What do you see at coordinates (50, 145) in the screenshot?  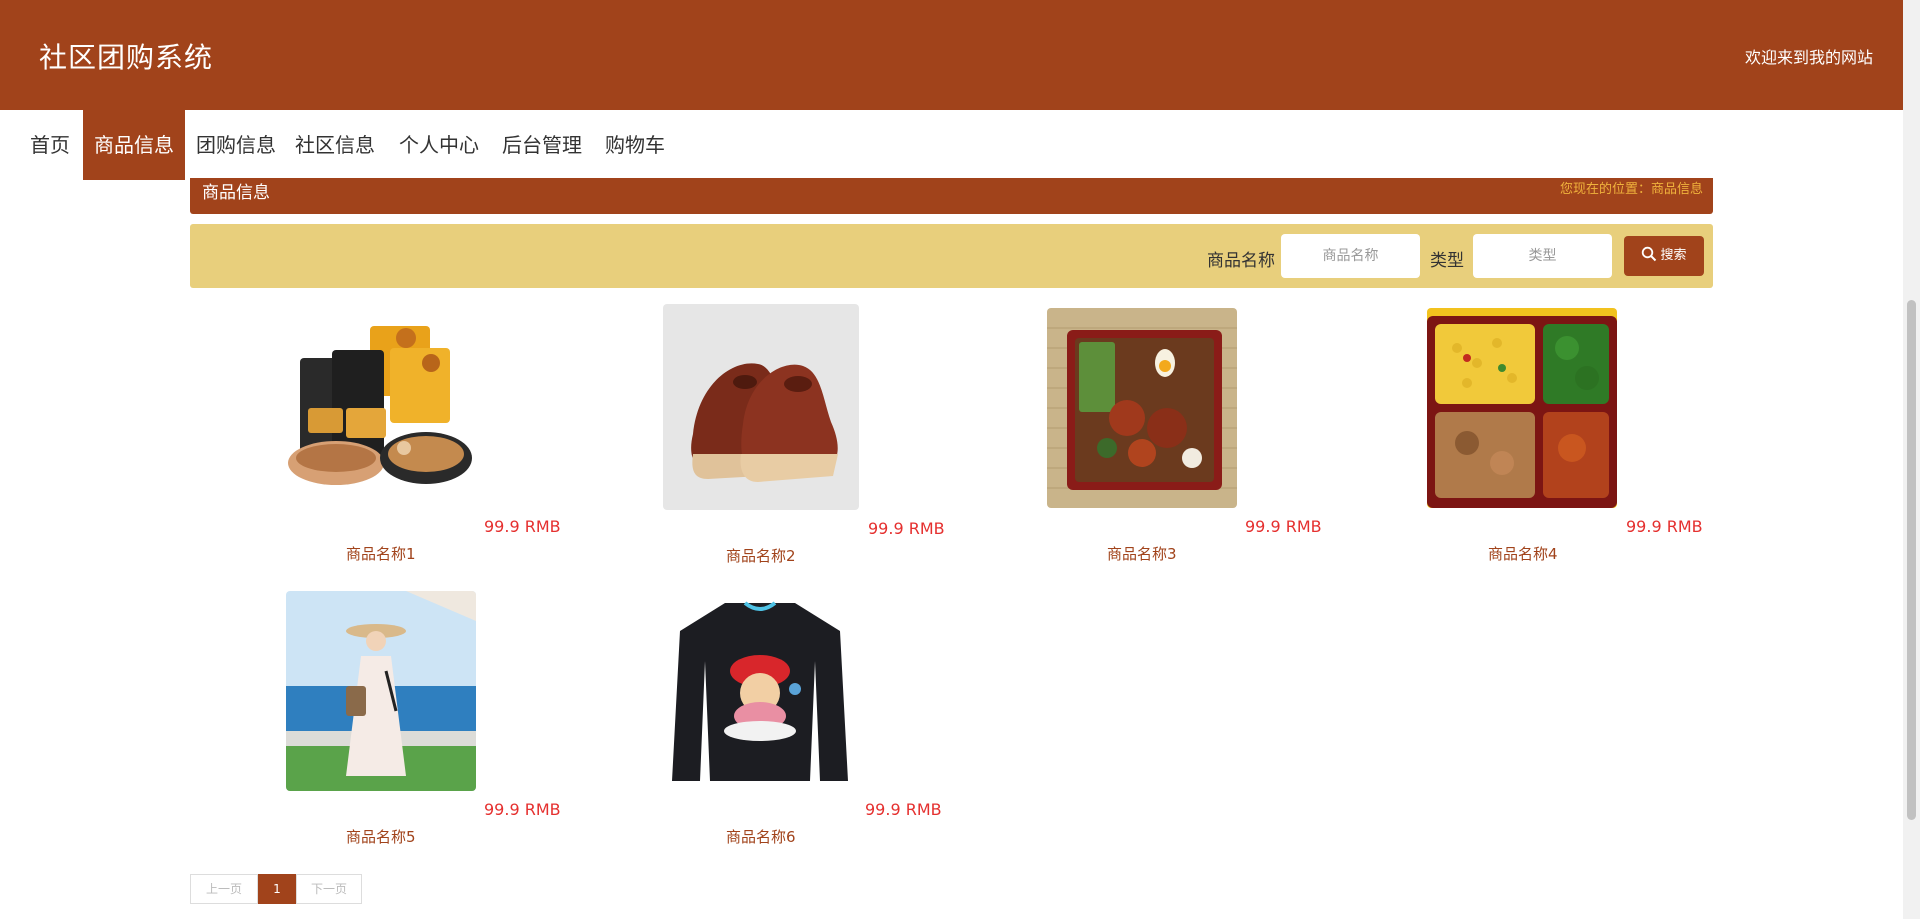 I see `nav-item-home: 首页` at bounding box center [50, 145].